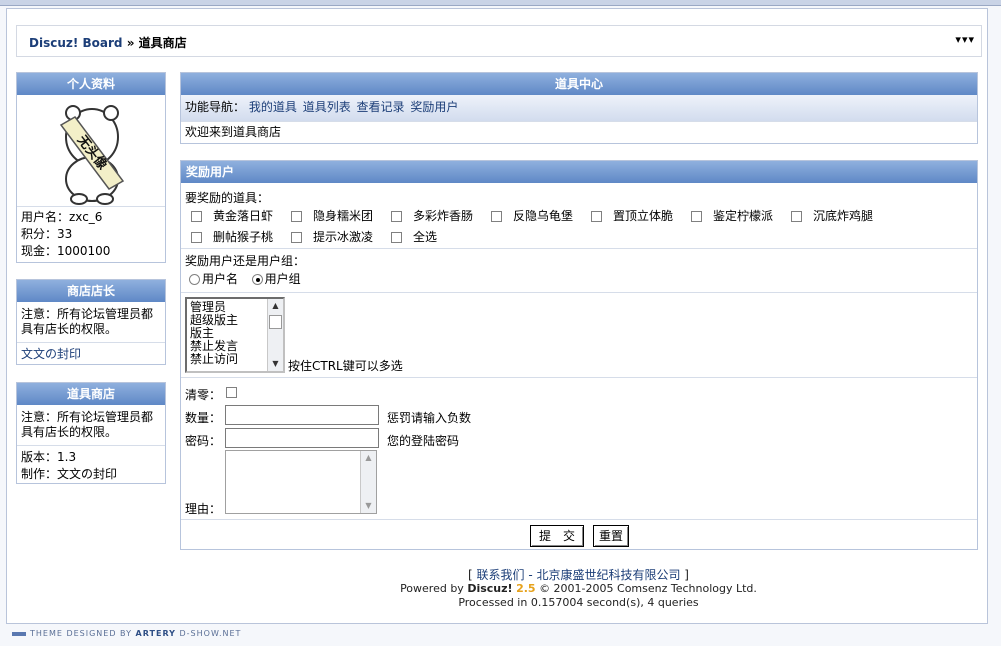 This screenshot has width=1001, height=646. What do you see at coordinates (302, 438) in the screenshot?
I see `password-input` at bounding box center [302, 438].